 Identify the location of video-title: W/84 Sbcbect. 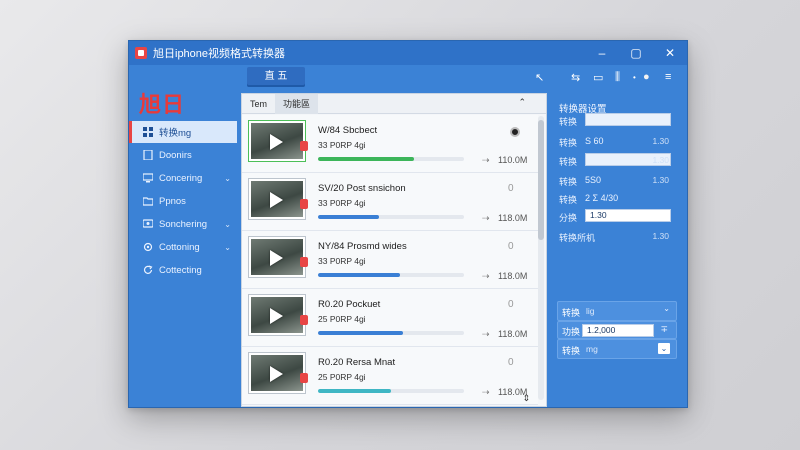
(348, 130).